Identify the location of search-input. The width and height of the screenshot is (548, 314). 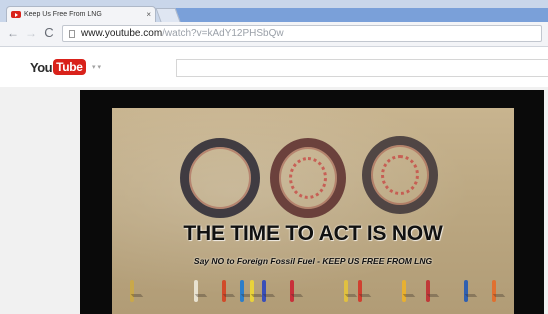
(362, 68).